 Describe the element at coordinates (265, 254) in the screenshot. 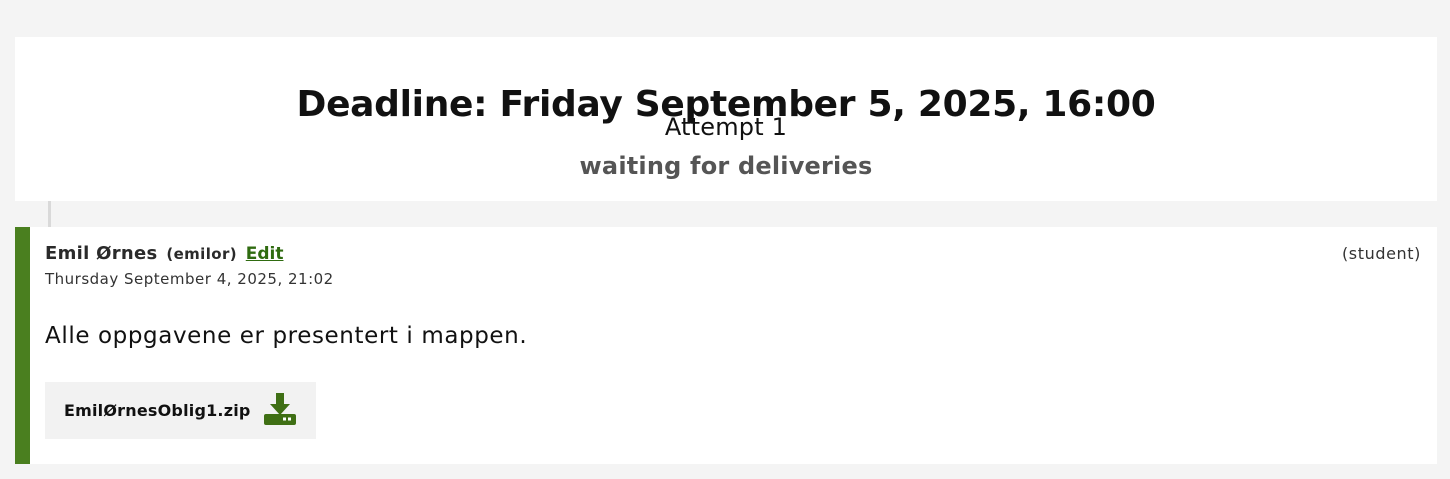

I see `edit-link: Edit` at that location.